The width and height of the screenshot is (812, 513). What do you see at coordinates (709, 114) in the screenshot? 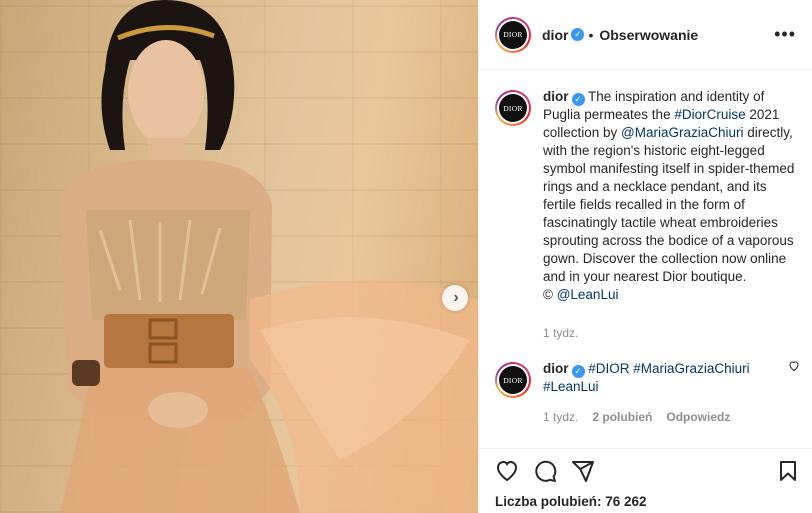
I see `hashtag-link: #DiorCruise` at bounding box center [709, 114].